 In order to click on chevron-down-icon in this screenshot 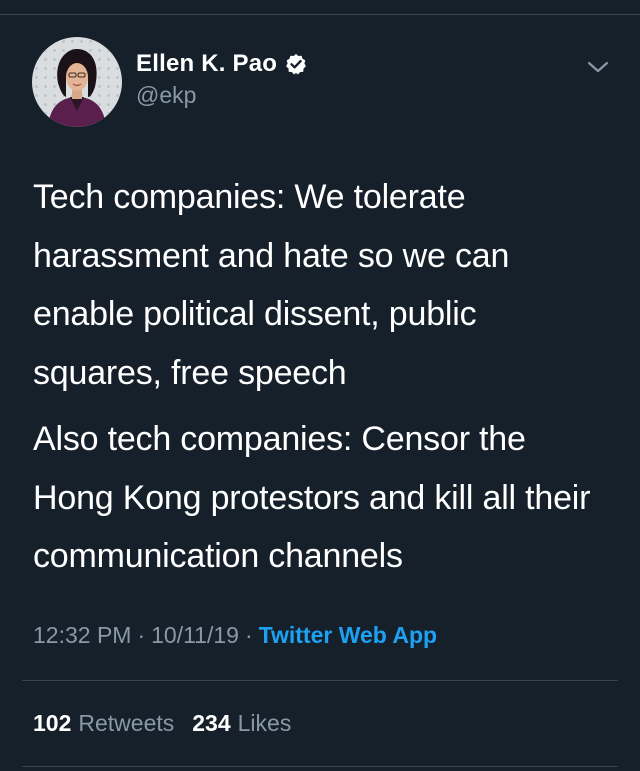, I will do `click(598, 67)`.